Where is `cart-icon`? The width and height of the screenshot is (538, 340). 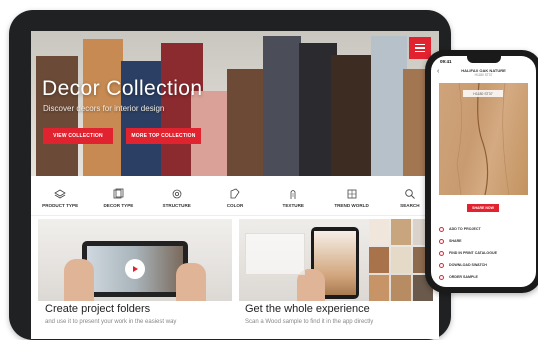 cart-icon is located at coordinates (441, 277).